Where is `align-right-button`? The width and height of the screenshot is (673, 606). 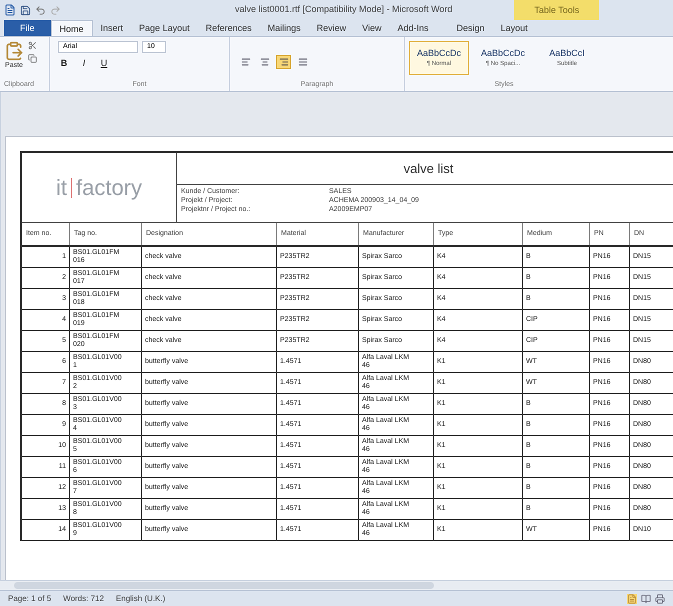
align-right-button is located at coordinates (283, 62).